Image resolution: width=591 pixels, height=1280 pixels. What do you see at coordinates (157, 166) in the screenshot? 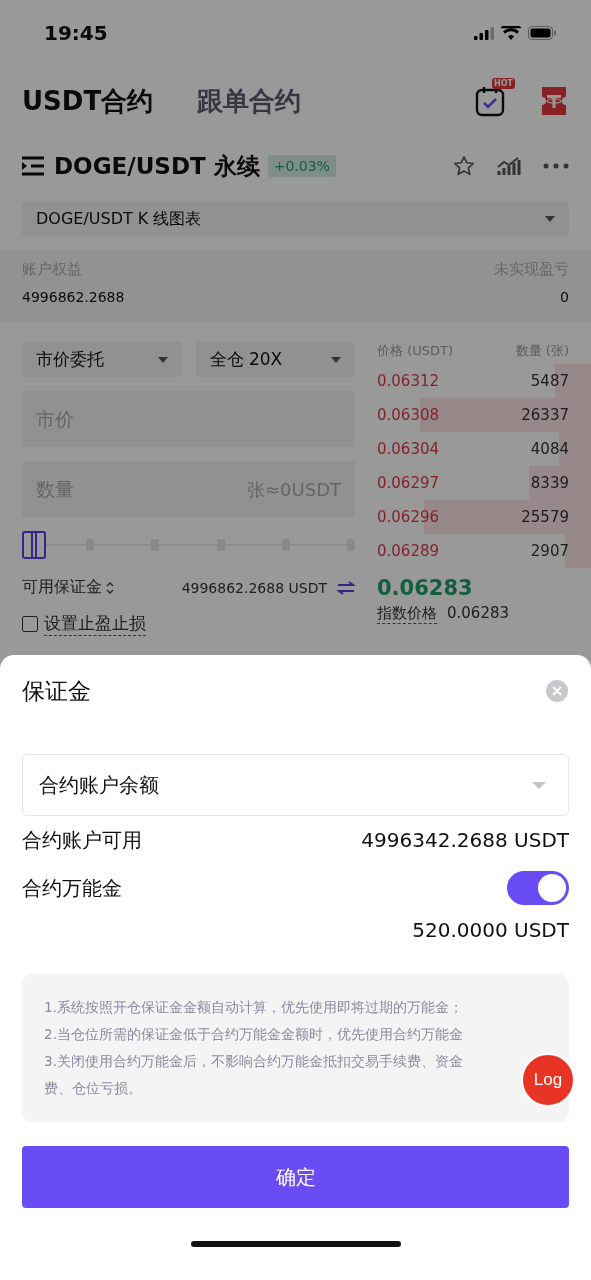
I see `pair-name: DOGE/USDT 永续` at bounding box center [157, 166].